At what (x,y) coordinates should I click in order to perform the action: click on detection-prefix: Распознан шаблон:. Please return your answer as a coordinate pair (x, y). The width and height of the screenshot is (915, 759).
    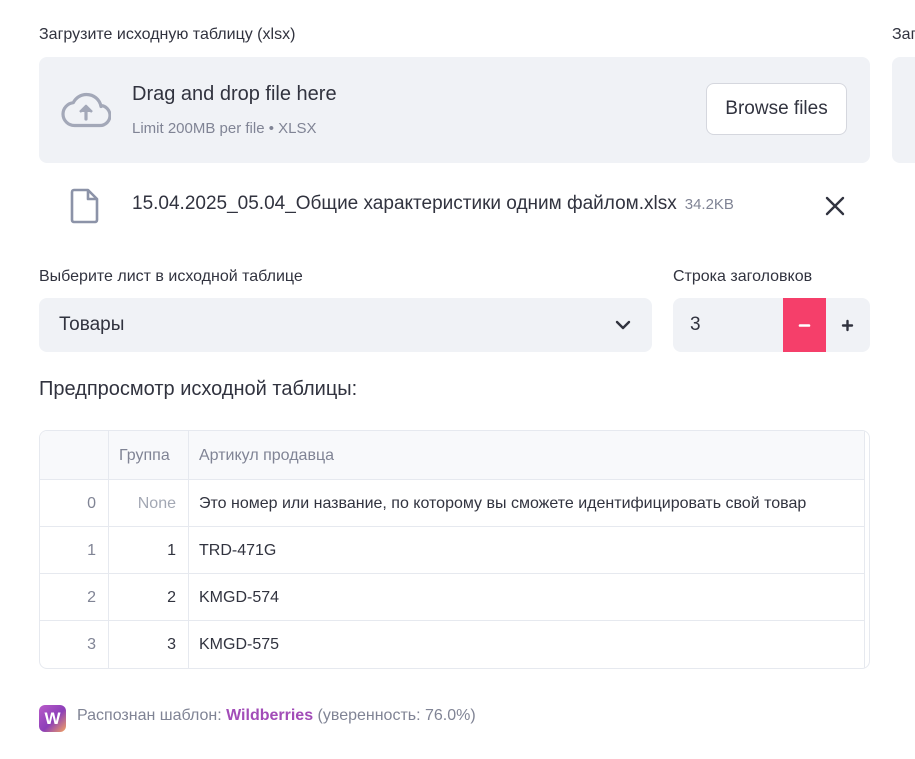
    Looking at the image, I should click on (152, 715).